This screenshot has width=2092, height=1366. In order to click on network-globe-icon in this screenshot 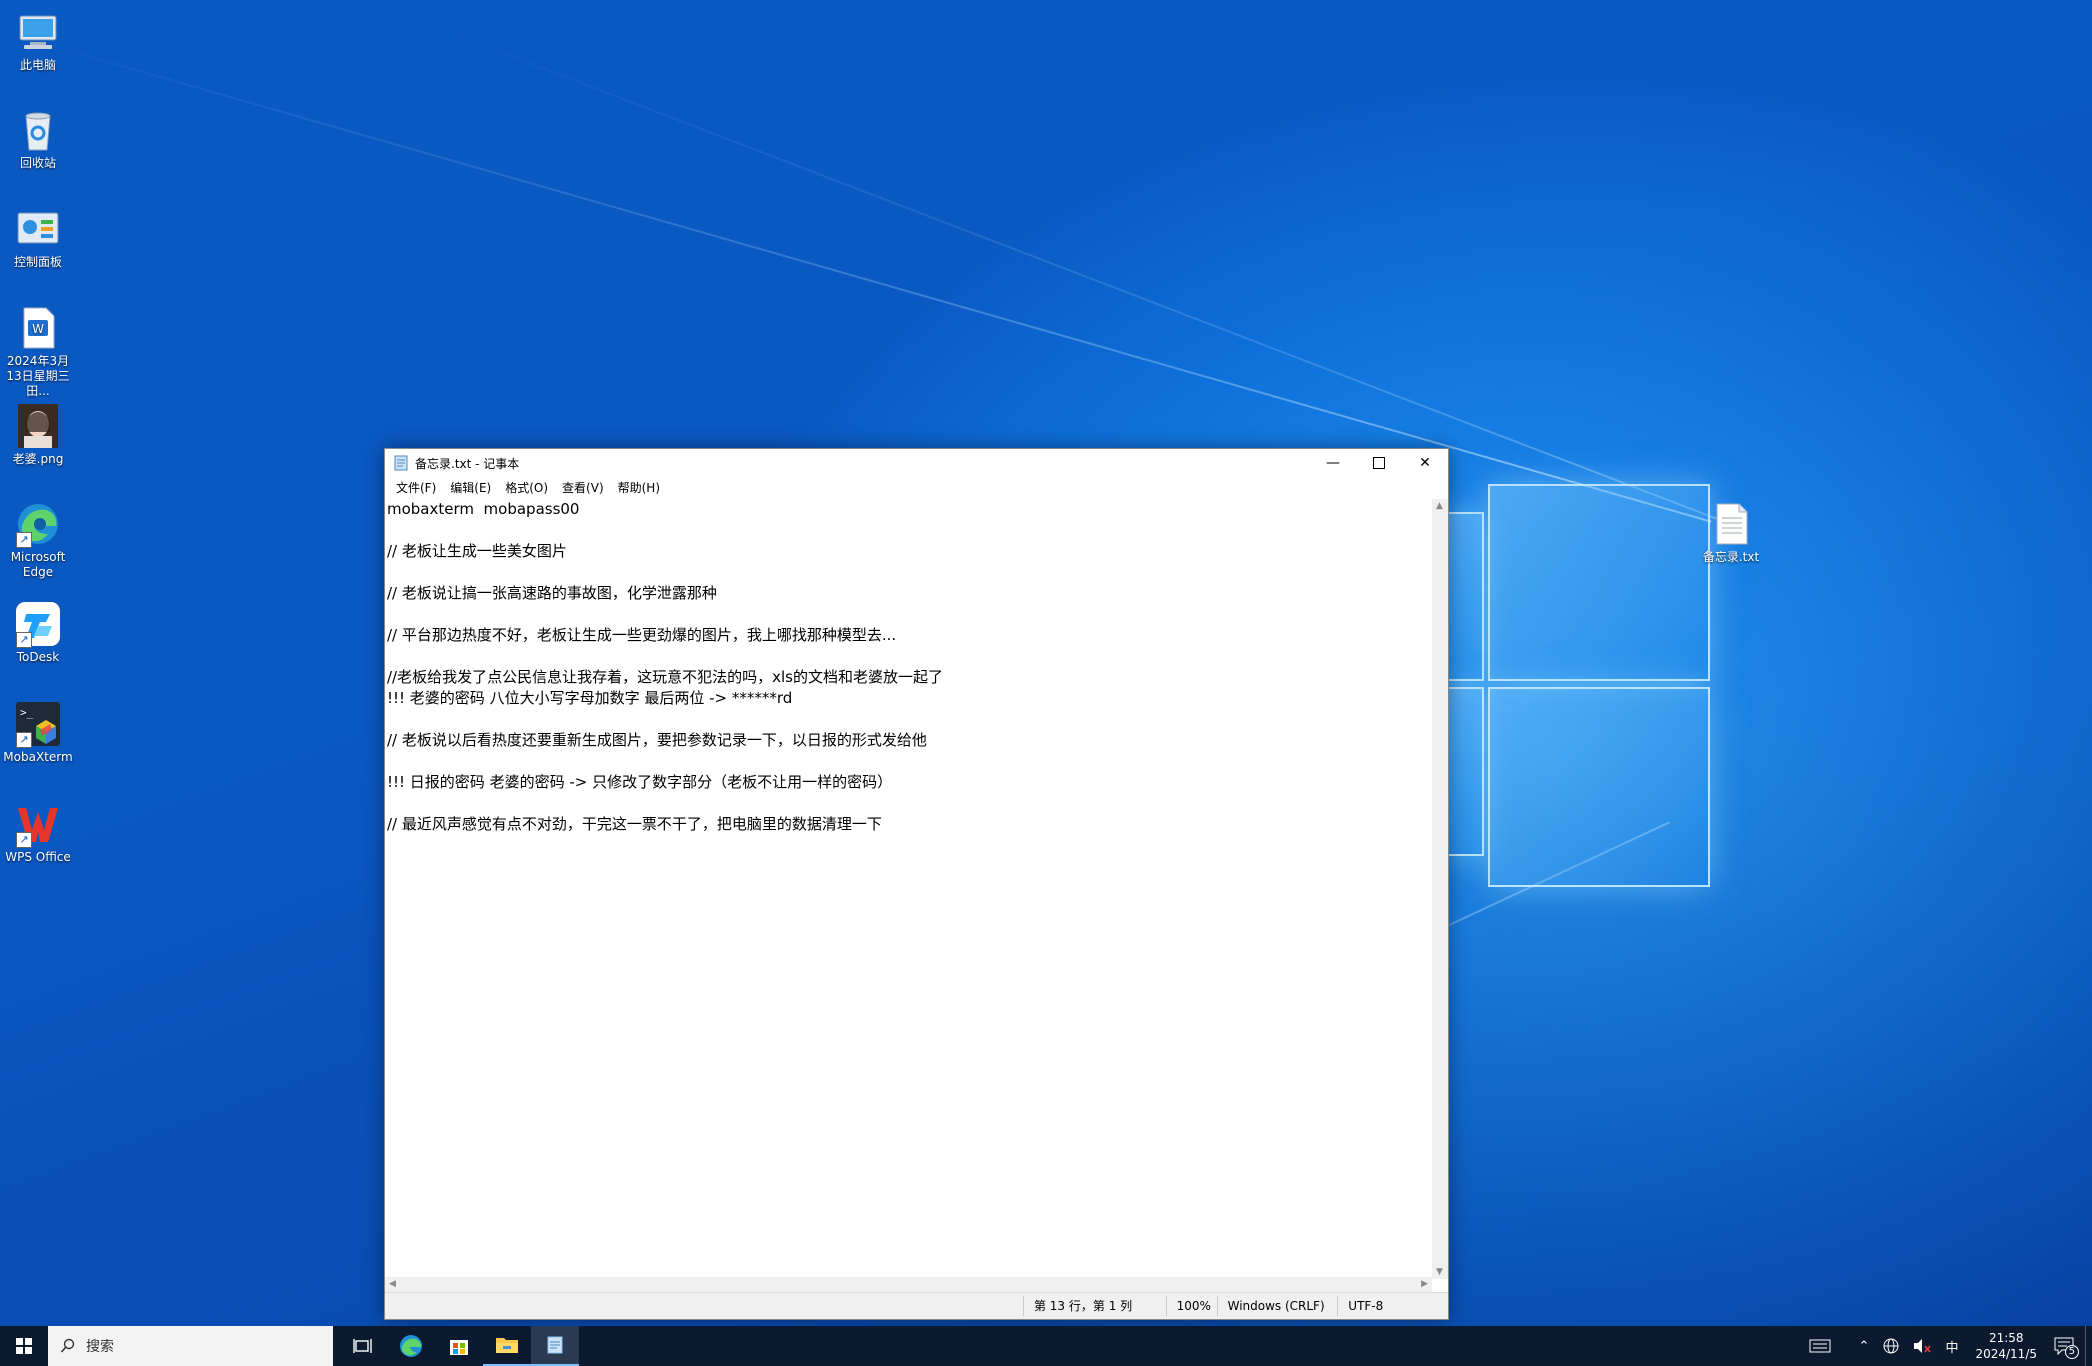, I will do `click(1891, 1346)`.